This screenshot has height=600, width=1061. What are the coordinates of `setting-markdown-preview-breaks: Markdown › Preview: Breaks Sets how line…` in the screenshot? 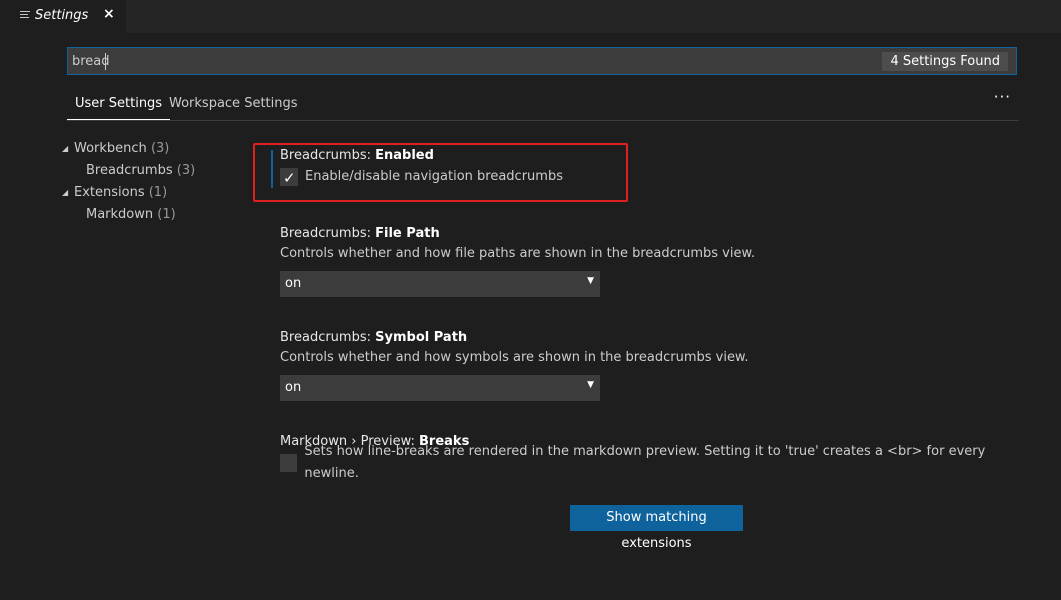 It's located at (650, 456).